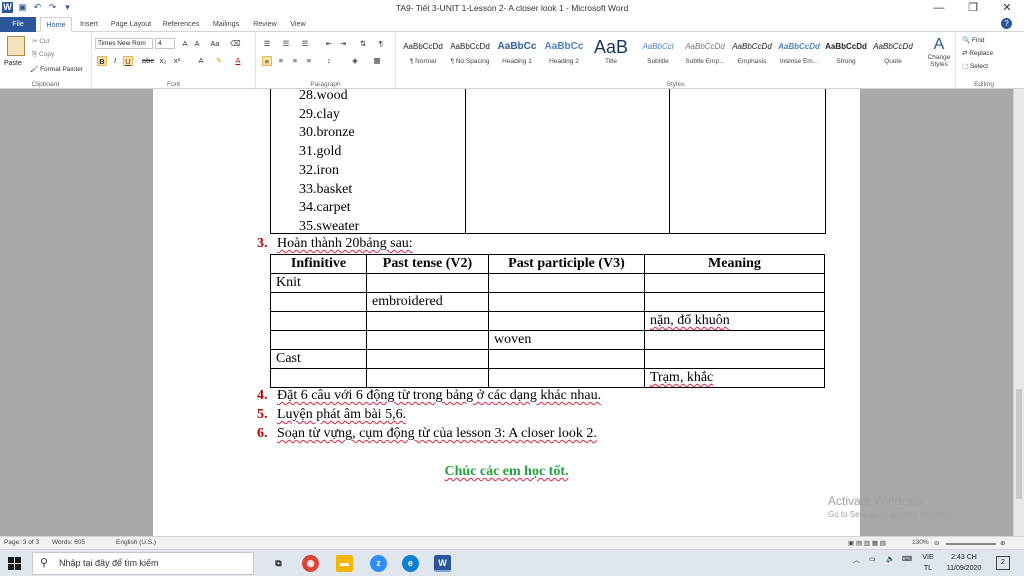 The width and height of the screenshot is (1024, 576). What do you see at coordinates (267, 44) in the screenshot?
I see `bullets-icon: ☰` at bounding box center [267, 44].